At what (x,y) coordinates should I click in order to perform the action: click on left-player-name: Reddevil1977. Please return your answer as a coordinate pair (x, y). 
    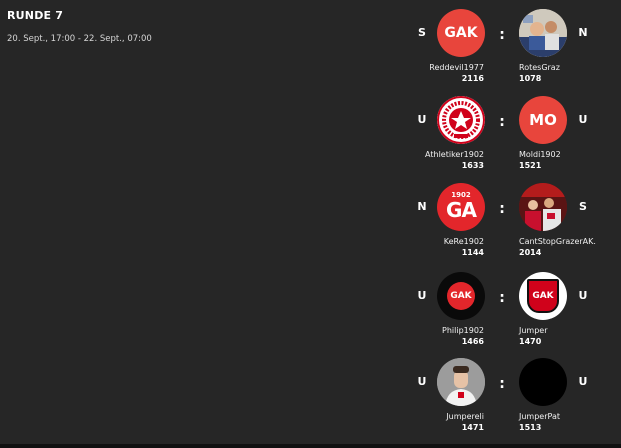
    Looking at the image, I should click on (456, 67).